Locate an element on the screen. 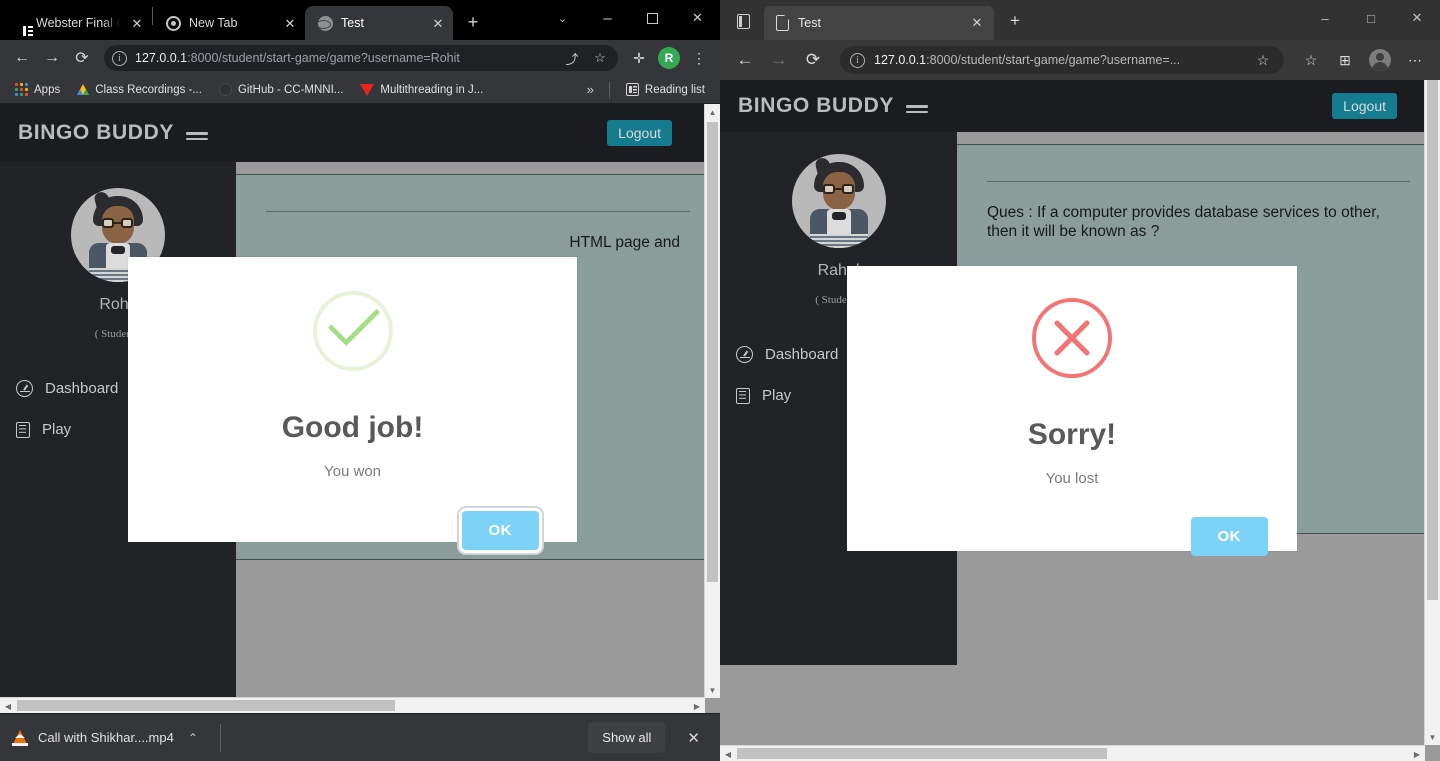 This screenshot has height=761, width=1440. sidebar-item-label: Dashboard is located at coordinates (802, 354).